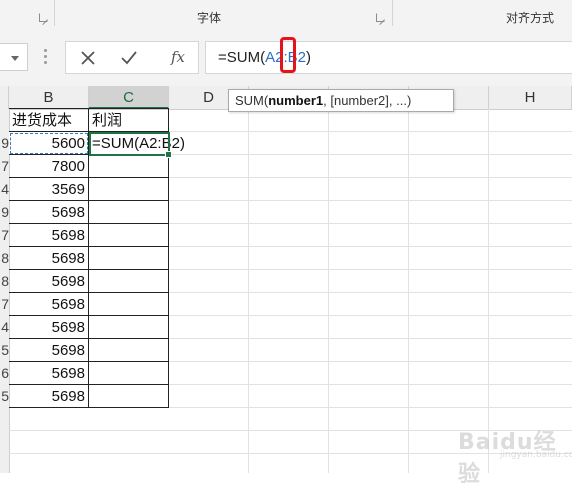 This screenshot has height=488, width=572. What do you see at coordinates (4, 97) in the screenshot?
I see `column-header-a-edge` at bounding box center [4, 97].